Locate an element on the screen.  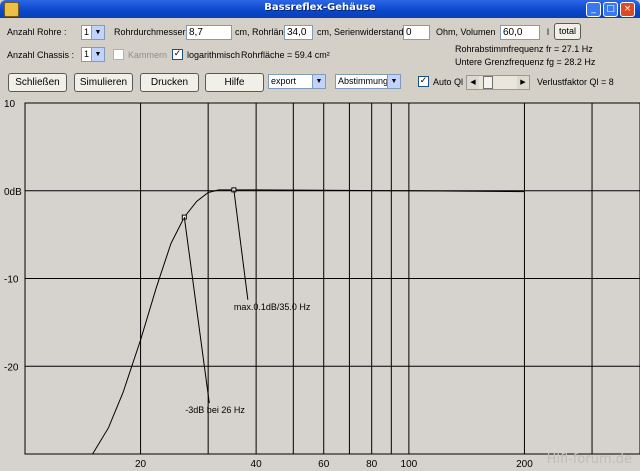
export-value: export is located at coordinates (284, 81).